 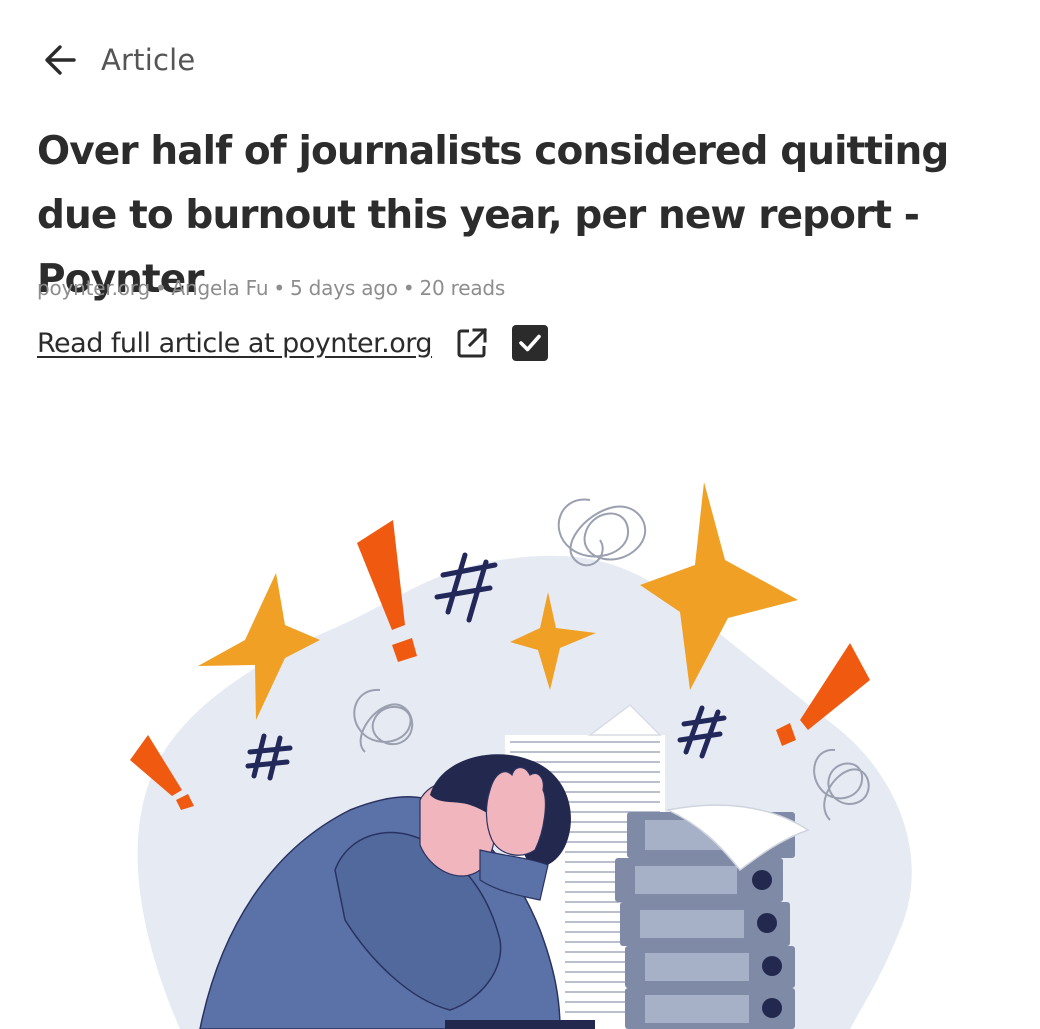 What do you see at coordinates (148, 60) in the screenshot?
I see `header-title: Article` at bounding box center [148, 60].